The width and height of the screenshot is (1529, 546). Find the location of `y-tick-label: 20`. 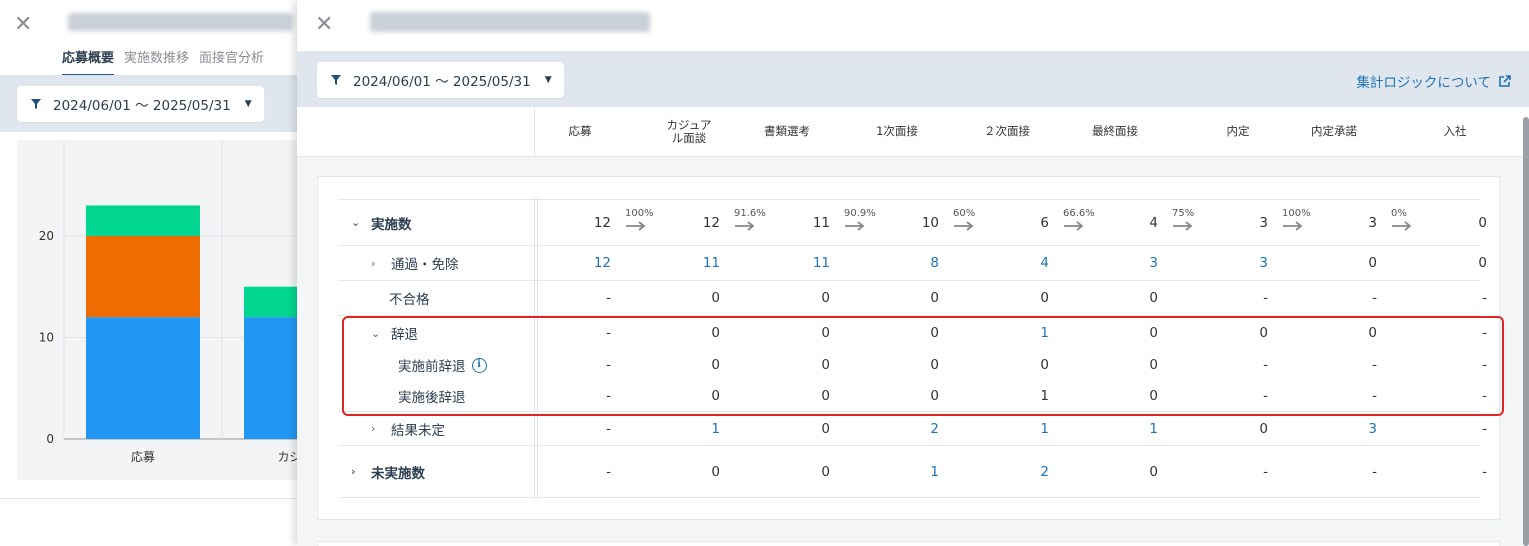

y-tick-label: 20 is located at coordinates (46, 236).